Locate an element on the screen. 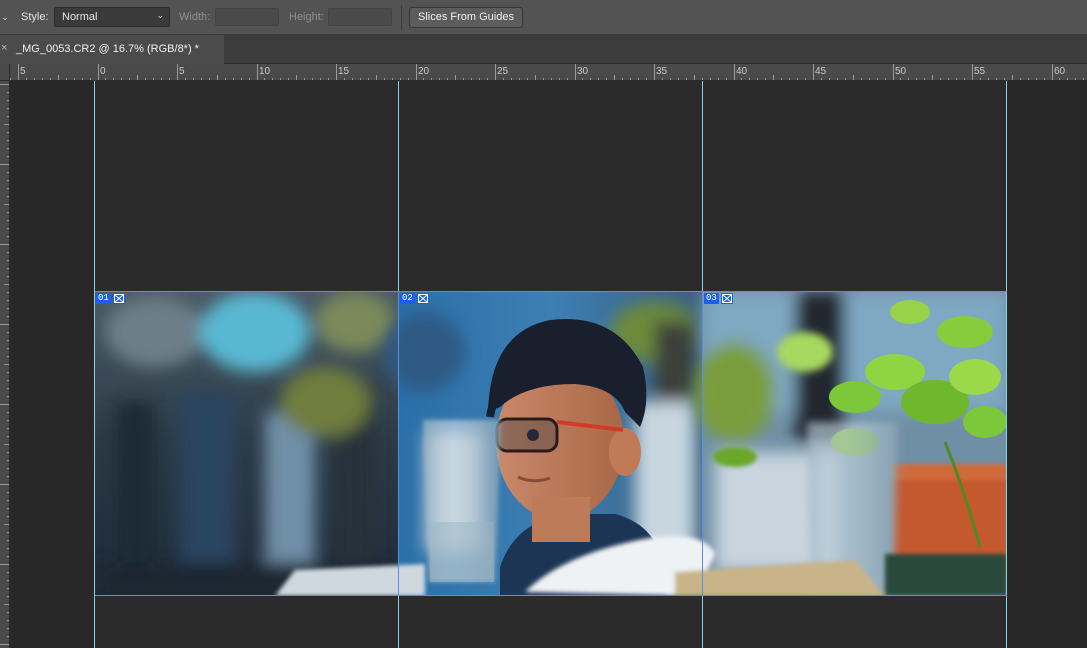  slice-border-top is located at coordinates (551, 291).